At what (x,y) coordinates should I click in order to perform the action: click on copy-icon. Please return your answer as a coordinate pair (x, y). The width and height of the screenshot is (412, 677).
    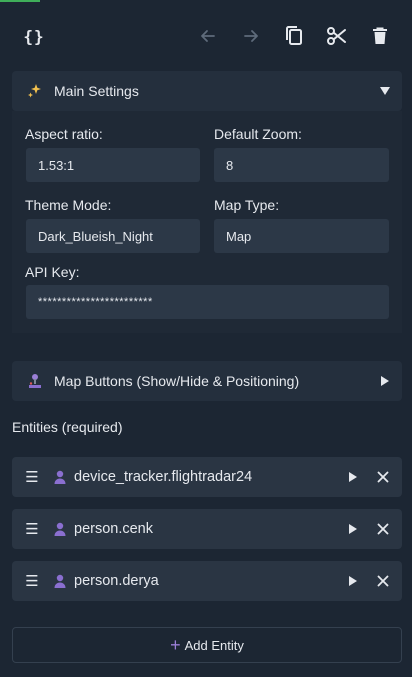
    Looking at the image, I should click on (294, 35).